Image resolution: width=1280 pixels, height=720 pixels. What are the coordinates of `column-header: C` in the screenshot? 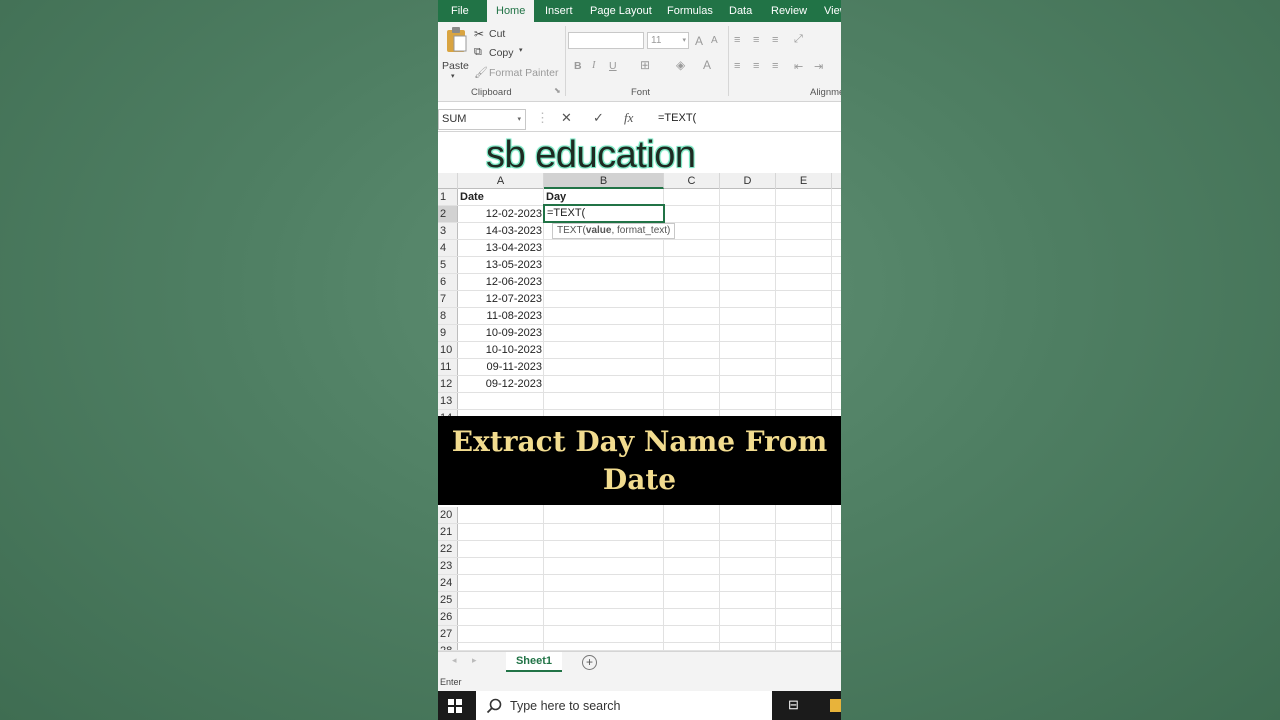 It's located at (692, 181).